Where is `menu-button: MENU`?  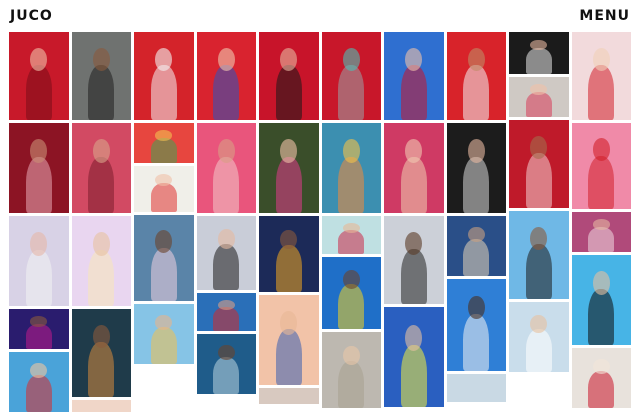 menu-button: MENU is located at coordinates (604, 16).